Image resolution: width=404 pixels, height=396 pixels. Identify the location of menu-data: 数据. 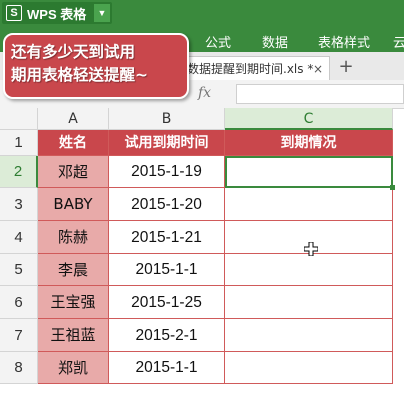
(275, 41).